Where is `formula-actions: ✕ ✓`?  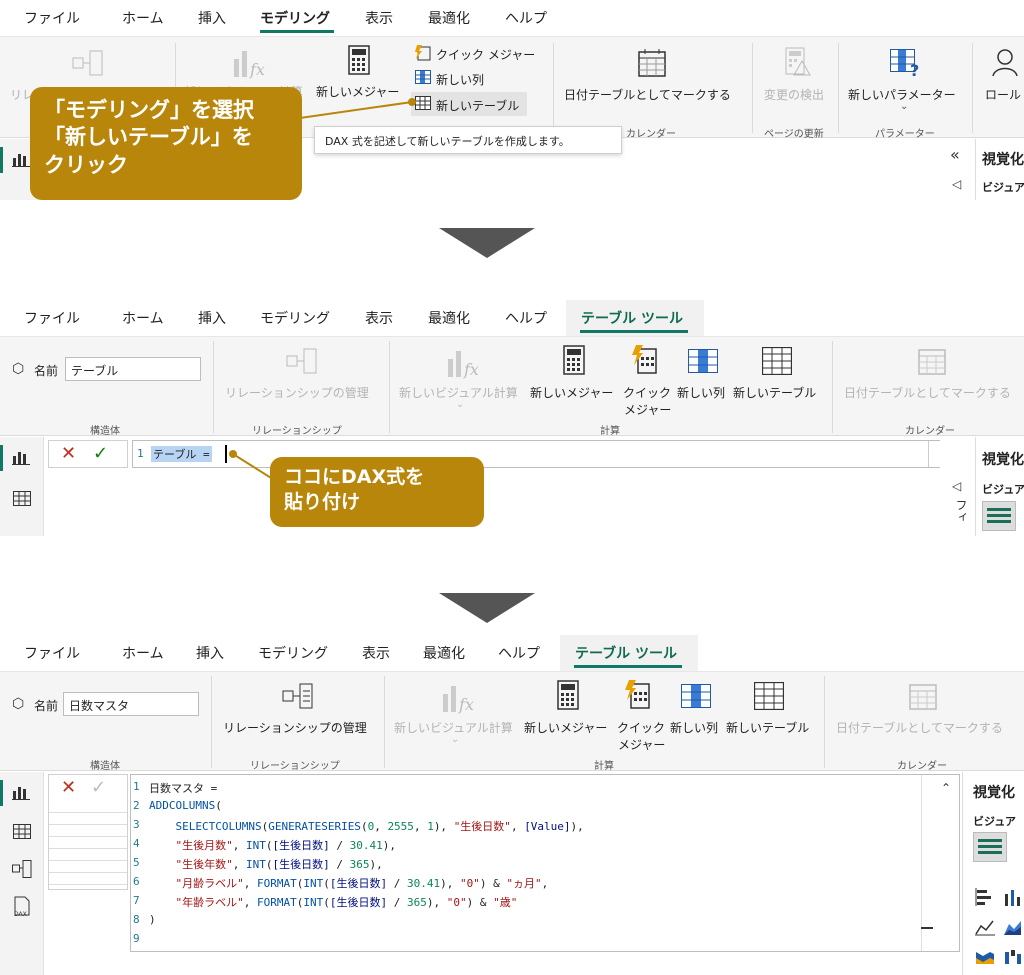
formula-actions: ✕ ✓ is located at coordinates (88, 832).